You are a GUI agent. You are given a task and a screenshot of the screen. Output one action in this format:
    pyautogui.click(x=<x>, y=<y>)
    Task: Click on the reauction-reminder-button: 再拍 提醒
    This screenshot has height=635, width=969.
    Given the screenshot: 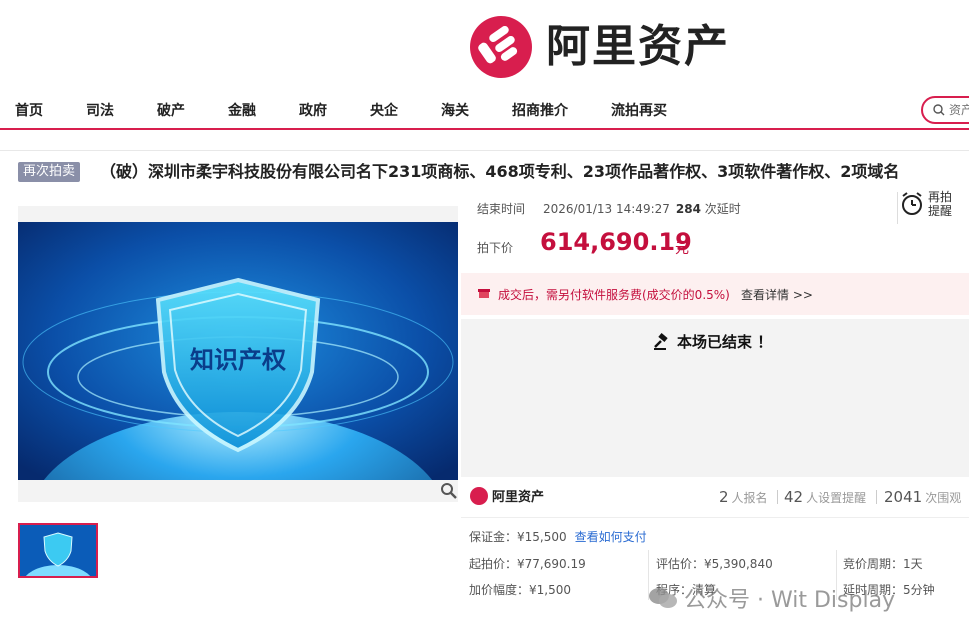 What is the action you would take?
    pyautogui.click(x=926, y=204)
    